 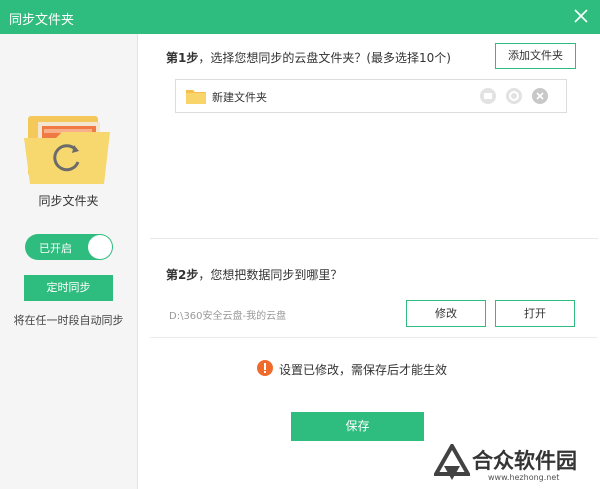 I want to click on title-bar: 同步文件夹, so click(x=300, y=17).